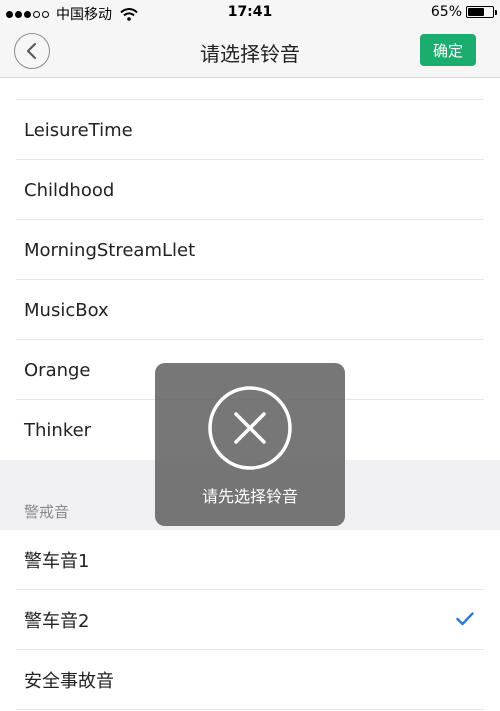 The height and width of the screenshot is (711, 500). Describe the element at coordinates (465, 619) in the screenshot. I see `checkmark-icon` at that location.